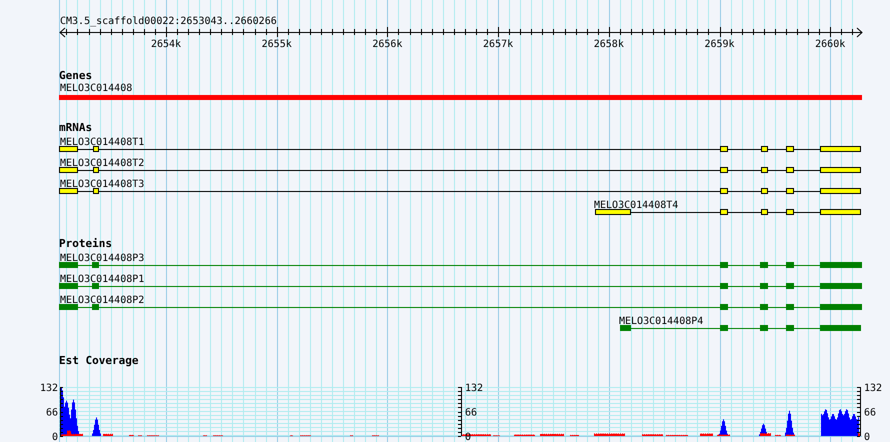 This screenshot has height=442, width=890. I want to click on location-label: CM3.5_scaffold00022:2653043..2660266, so click(168, 21).